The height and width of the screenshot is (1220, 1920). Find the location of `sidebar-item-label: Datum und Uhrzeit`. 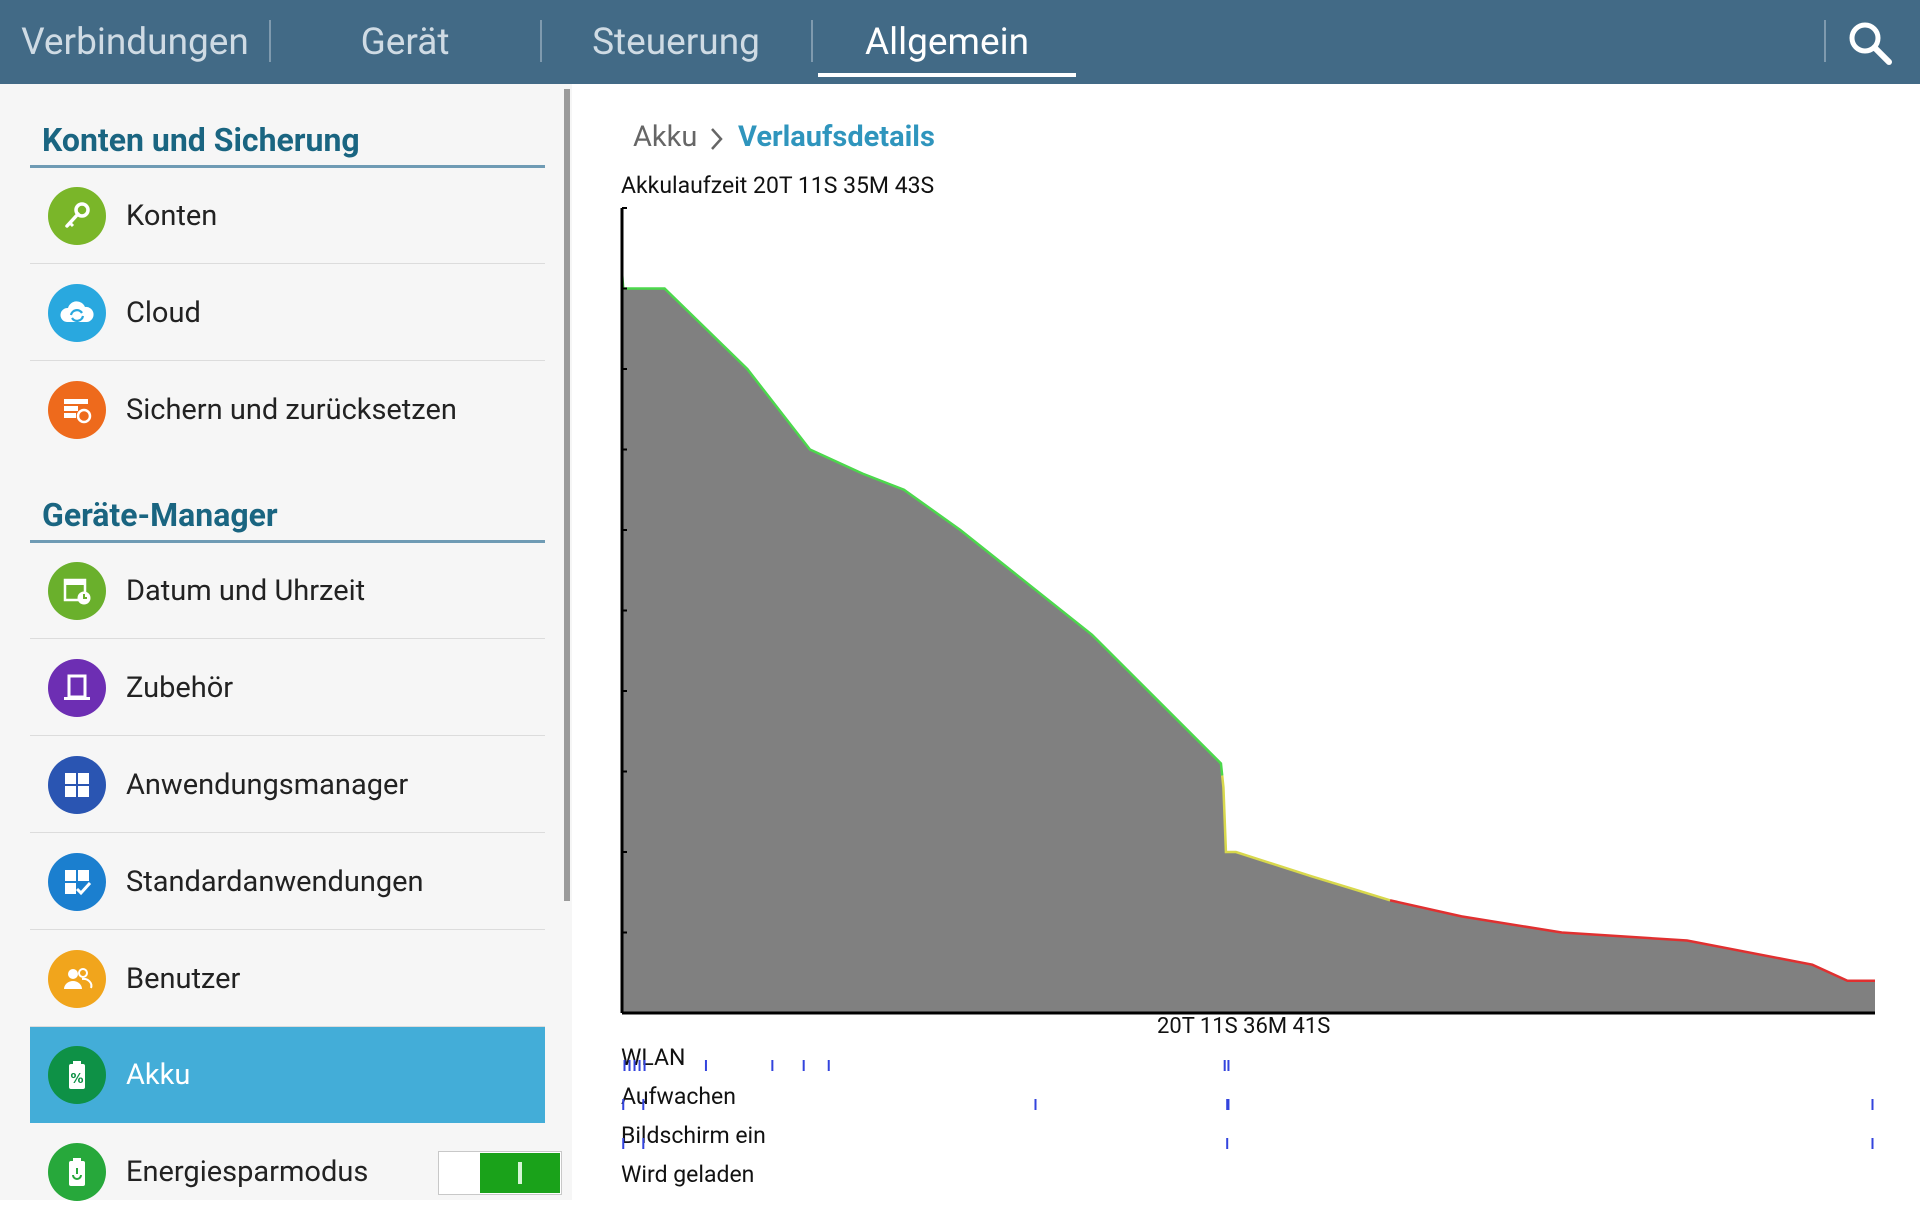

sidebar-item-label: Datum und Uhrzeit is located at coordinates (246, 591).